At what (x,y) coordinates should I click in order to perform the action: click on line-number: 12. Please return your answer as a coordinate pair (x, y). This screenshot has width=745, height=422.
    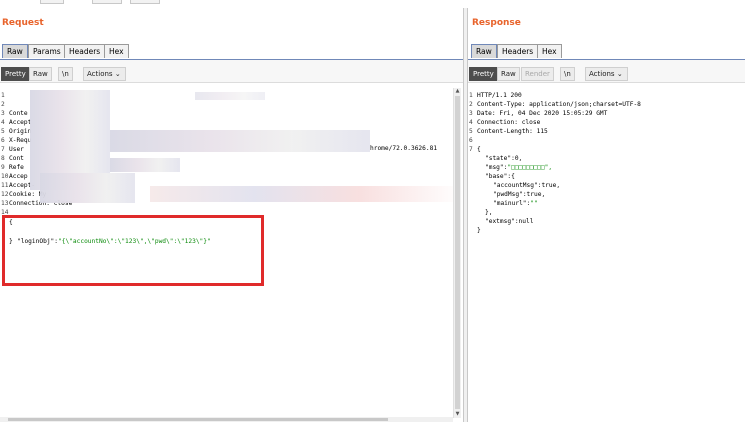
    Looking at the image, I should click on (5, 194).